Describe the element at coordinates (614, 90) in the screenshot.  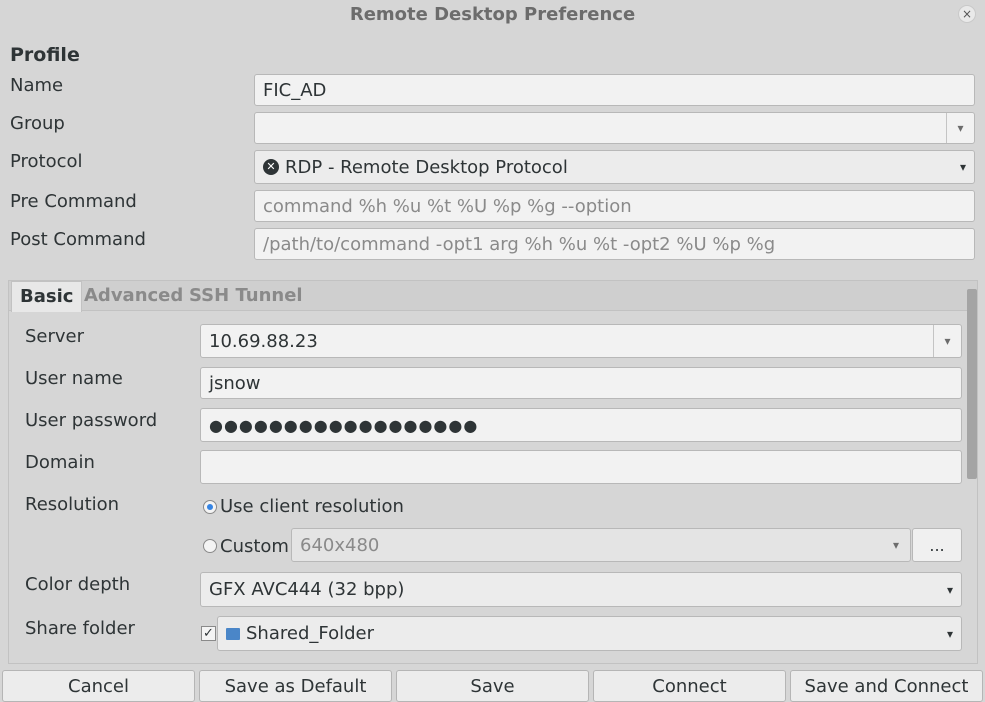
I see `name-input: FIC_AD` at that location.